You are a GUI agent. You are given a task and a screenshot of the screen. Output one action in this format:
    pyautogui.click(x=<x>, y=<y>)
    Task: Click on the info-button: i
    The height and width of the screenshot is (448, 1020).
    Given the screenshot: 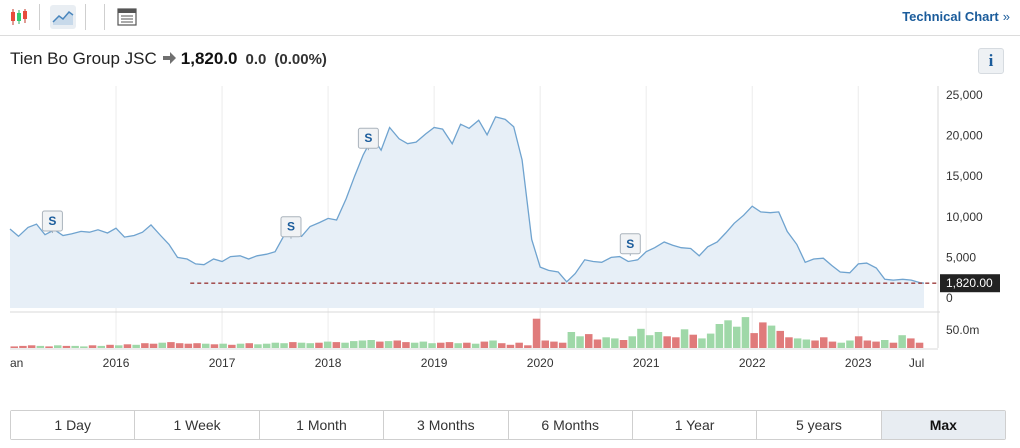 What is the action you would take?
    pyautogui.click(x=991, y=61)
    